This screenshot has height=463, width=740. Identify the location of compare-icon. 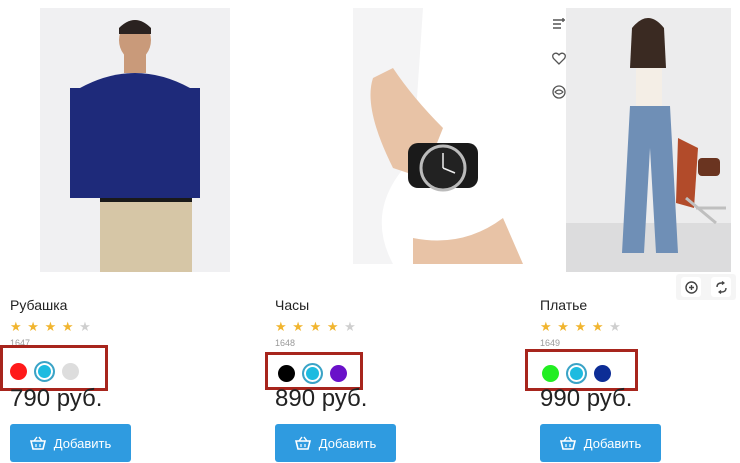
(559, 23).